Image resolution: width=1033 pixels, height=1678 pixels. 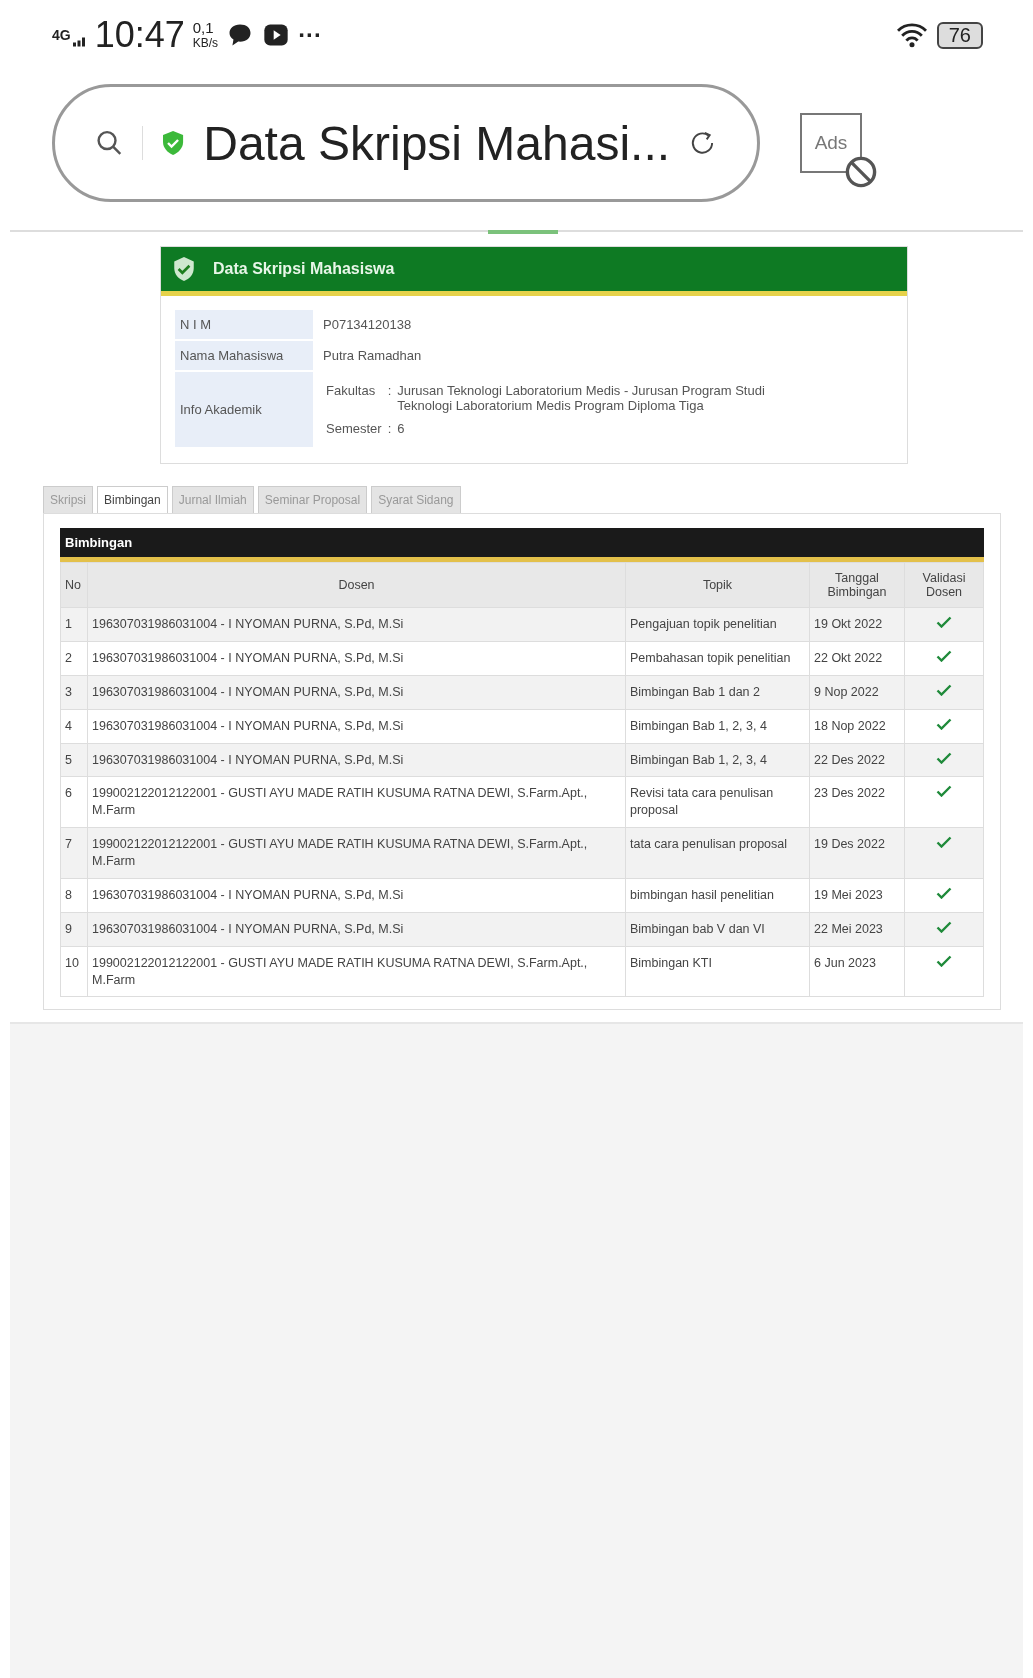 What do you see at coordinates (74, 624) in the screenshot?
I see `table-cell: 1` at bounding box center [74, 624].